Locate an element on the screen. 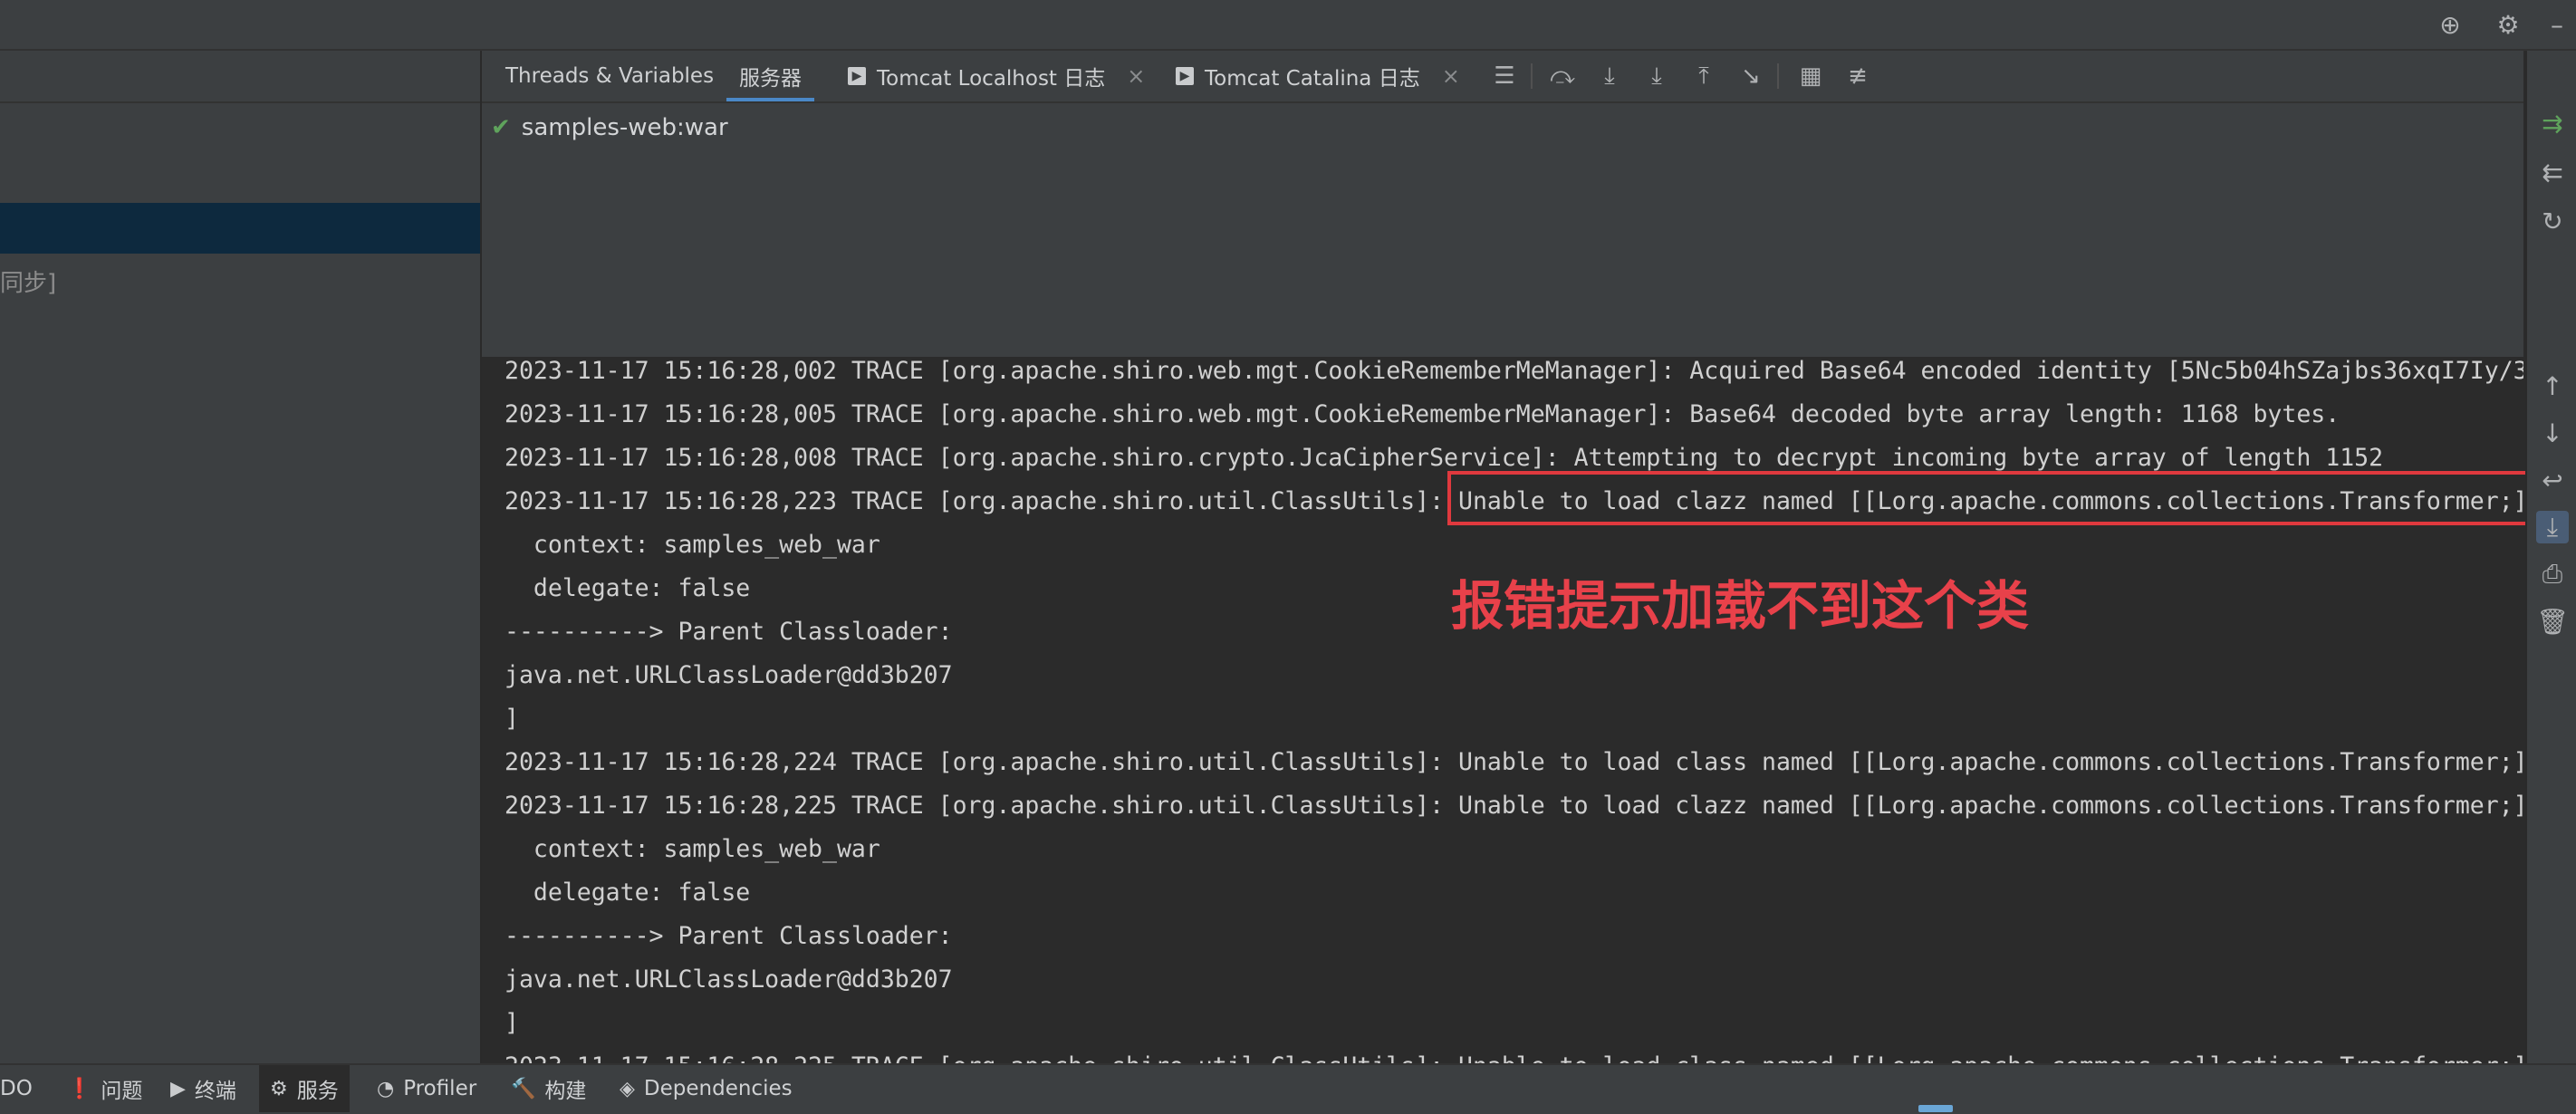 This screenshot has width=2576, height=1114. tool-tab-label: Profiler is located at coordinates (440, 1088).